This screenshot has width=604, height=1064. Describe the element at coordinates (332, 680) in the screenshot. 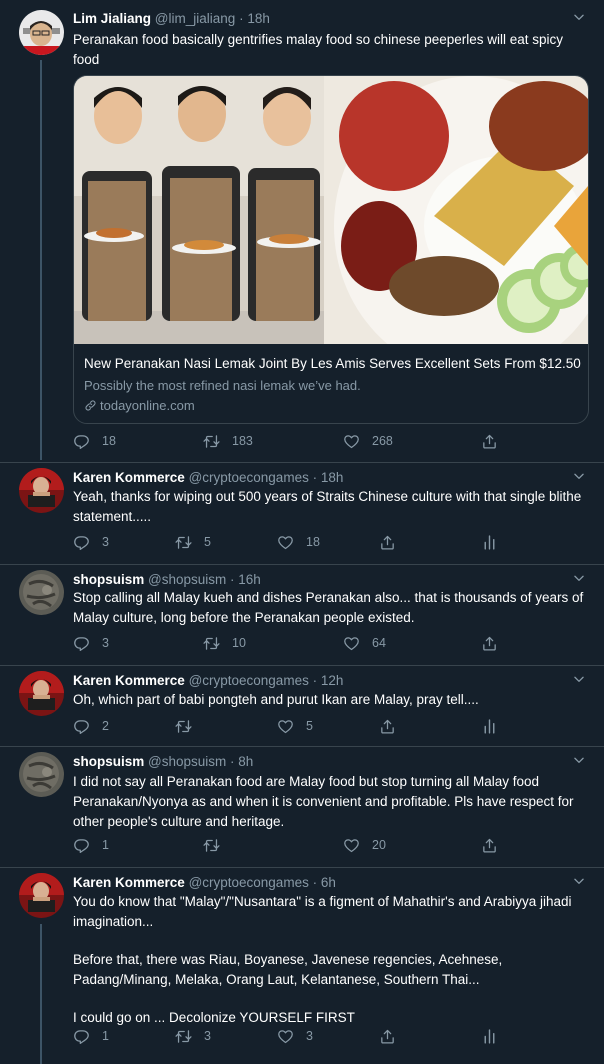

I see `timestamp: 12h` at that location.